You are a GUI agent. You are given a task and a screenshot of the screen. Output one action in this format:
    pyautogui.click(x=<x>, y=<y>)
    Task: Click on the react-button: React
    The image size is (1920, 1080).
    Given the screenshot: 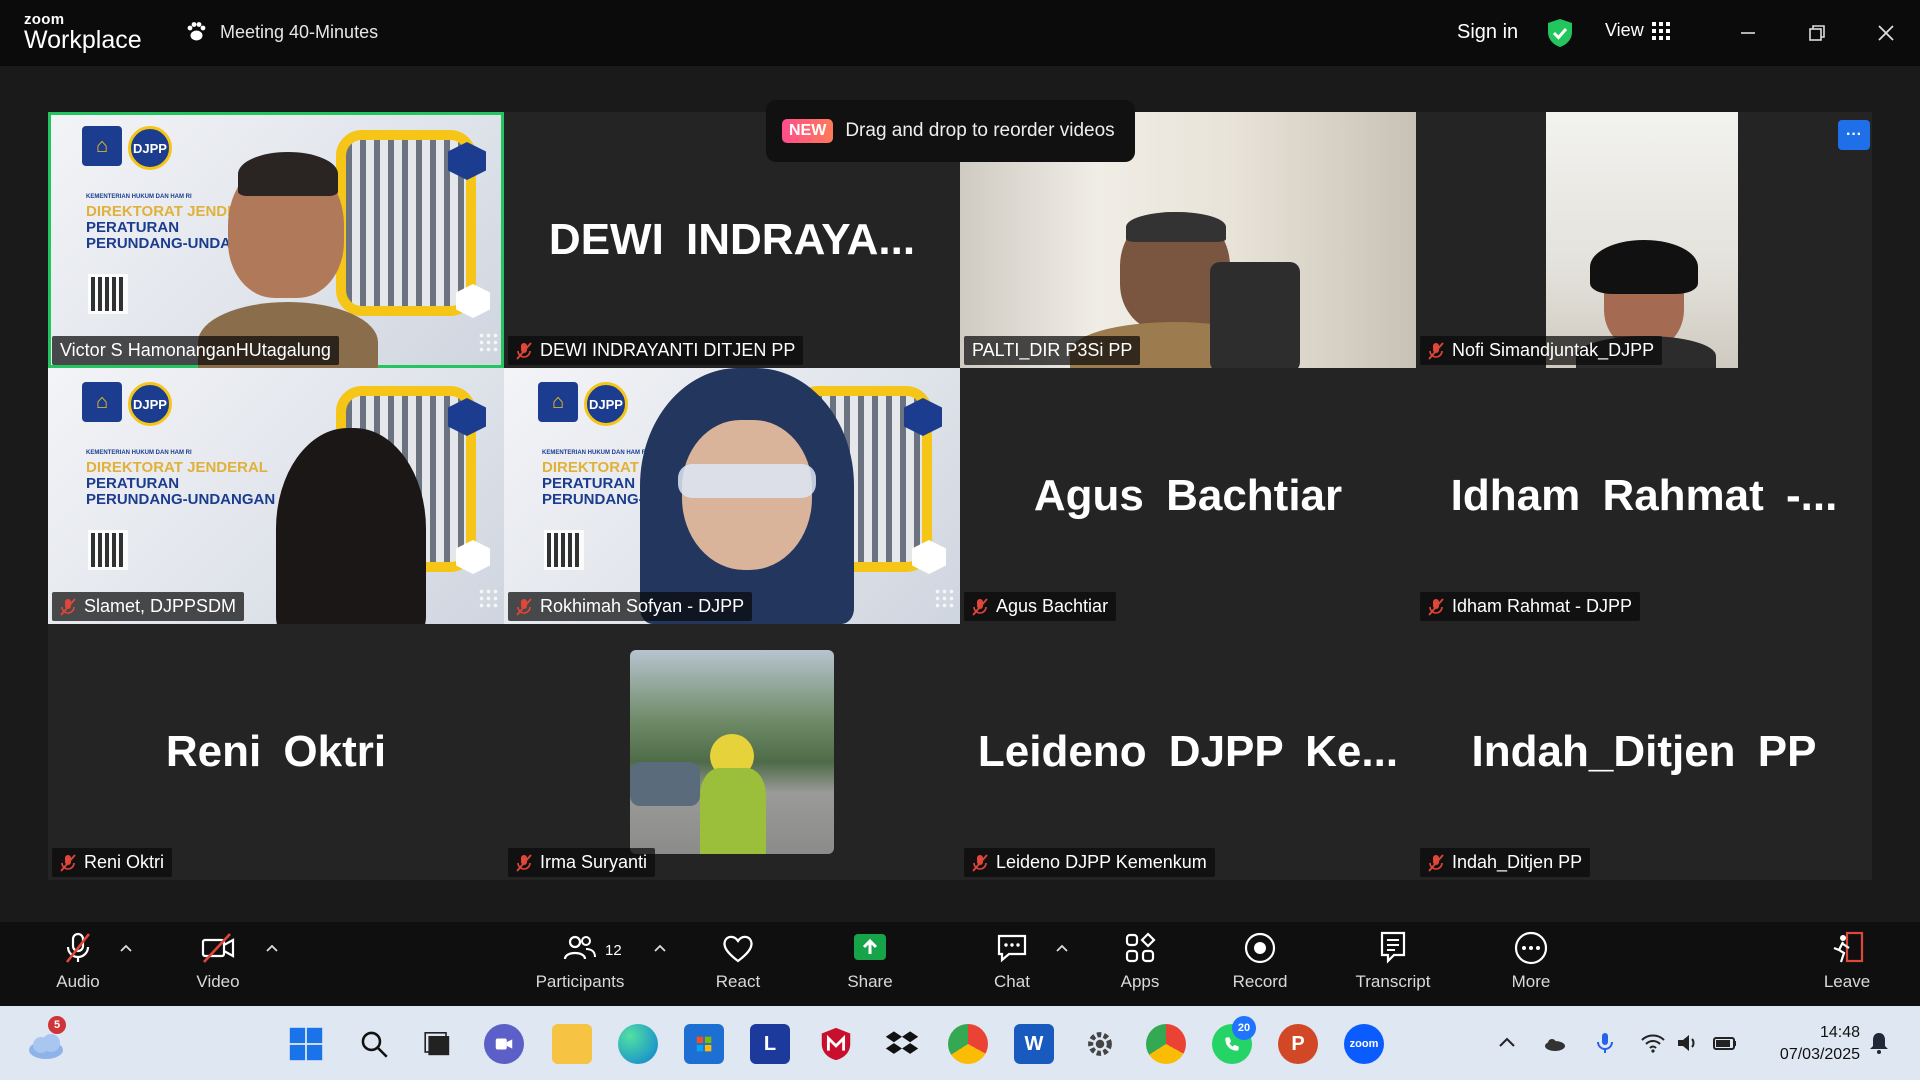 What is the action you would take?
    pyautogui.click(x=738, y=961)
    